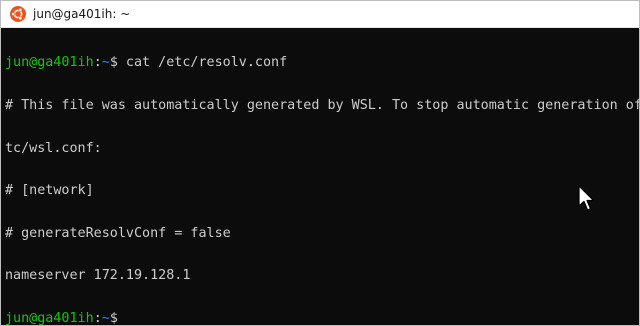 The image size is (640, 326). Describe the element at coordinates (49, 191) in the screenshot. I see `terminal-line: # [network]` at that location.